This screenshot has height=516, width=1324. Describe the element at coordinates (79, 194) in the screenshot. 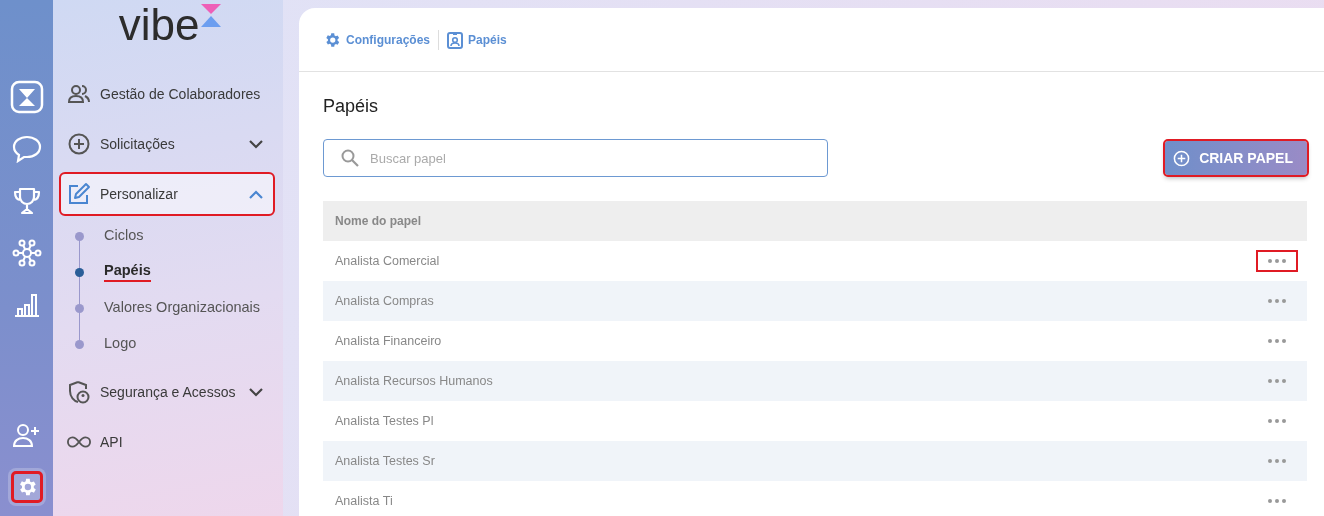

I see `edit-icon` at that location.